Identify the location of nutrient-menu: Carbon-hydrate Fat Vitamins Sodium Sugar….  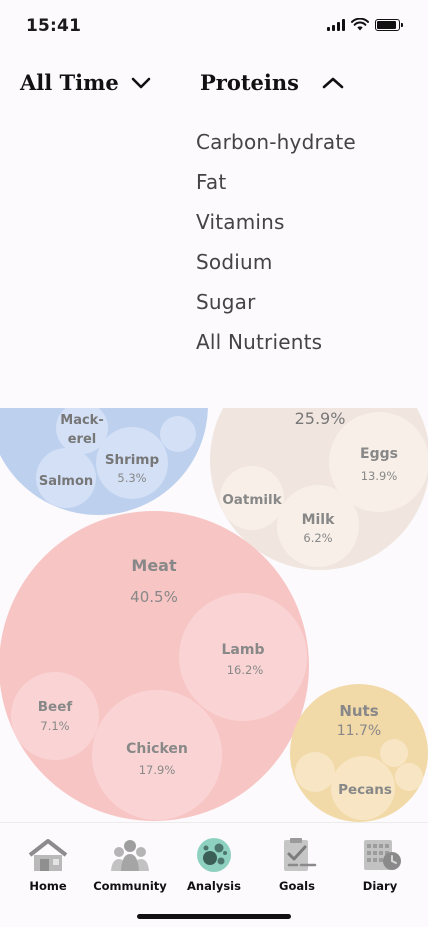
(276, 250).